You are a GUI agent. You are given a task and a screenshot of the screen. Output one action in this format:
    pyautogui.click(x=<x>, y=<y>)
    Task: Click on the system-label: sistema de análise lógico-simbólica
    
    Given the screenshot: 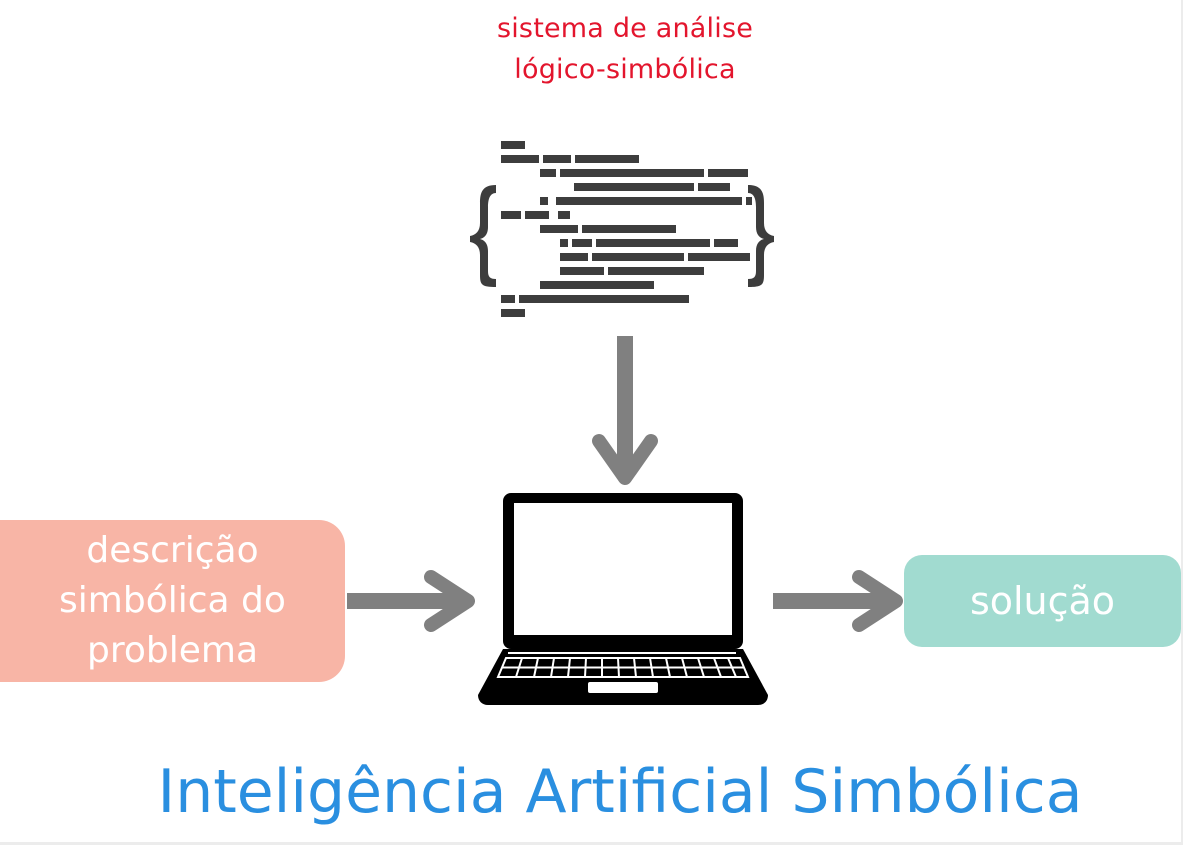 What is the action you would take?
    pyautogui.click(x=625, y=49)
    